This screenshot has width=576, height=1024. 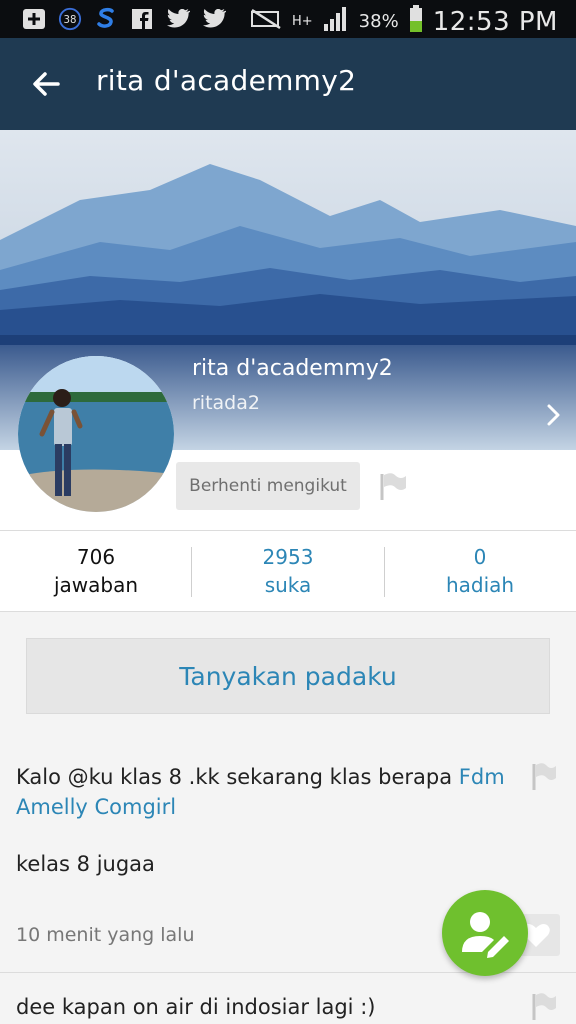 I want to click on stat-label: jawaban, so click(x=96, y=585).